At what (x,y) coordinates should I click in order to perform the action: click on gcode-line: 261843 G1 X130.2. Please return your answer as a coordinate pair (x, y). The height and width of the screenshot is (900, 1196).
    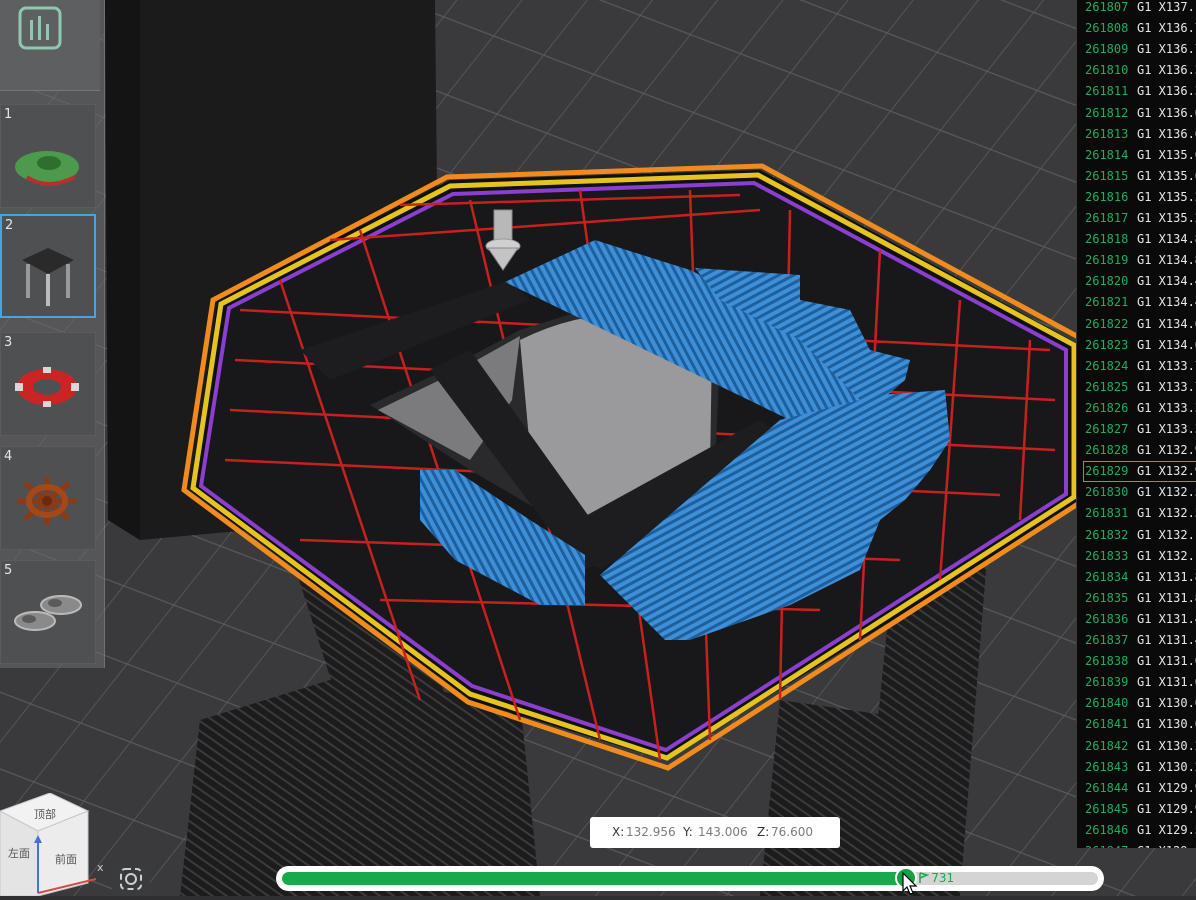
    Looking at the image, I should click on (1136, 767).